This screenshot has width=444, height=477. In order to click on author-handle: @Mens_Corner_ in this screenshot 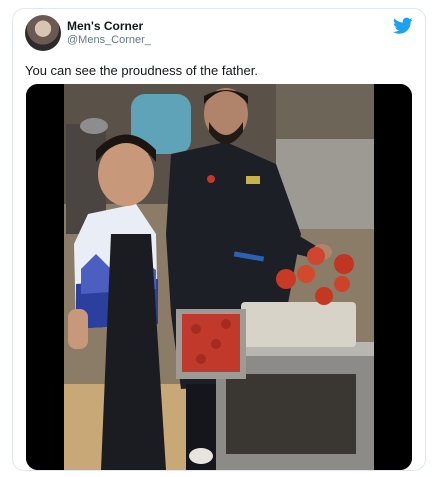, I will do `click(109, 40)`.